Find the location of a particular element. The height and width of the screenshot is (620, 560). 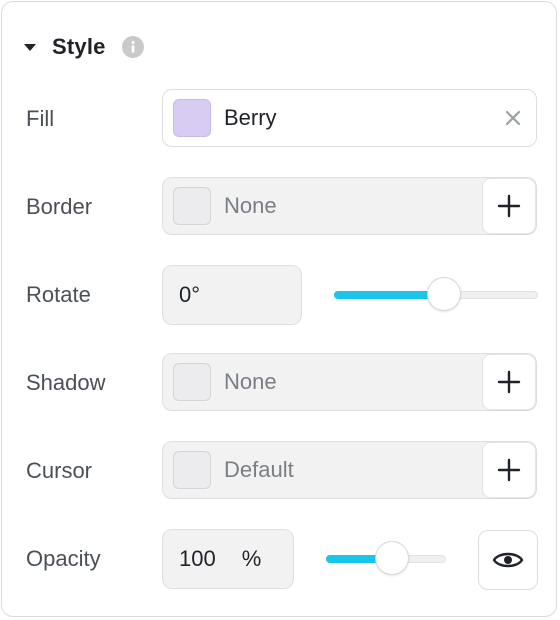

border-value: None is located at coordinates (250, 205).